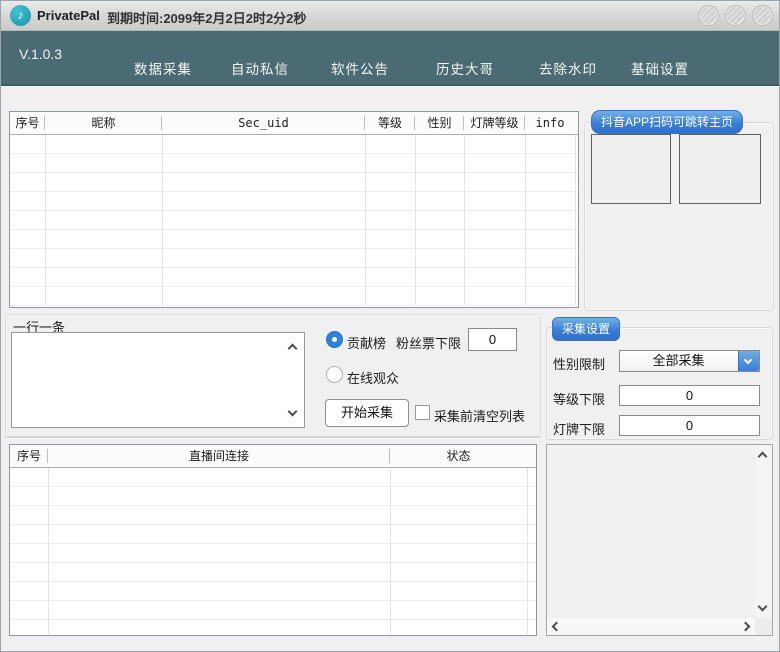 This screenshot has width=780, height=652. What do you see at coordinates (763, 626) in the screenshot?
I see `scrollbar-corner` at bounding box center [763, 626].